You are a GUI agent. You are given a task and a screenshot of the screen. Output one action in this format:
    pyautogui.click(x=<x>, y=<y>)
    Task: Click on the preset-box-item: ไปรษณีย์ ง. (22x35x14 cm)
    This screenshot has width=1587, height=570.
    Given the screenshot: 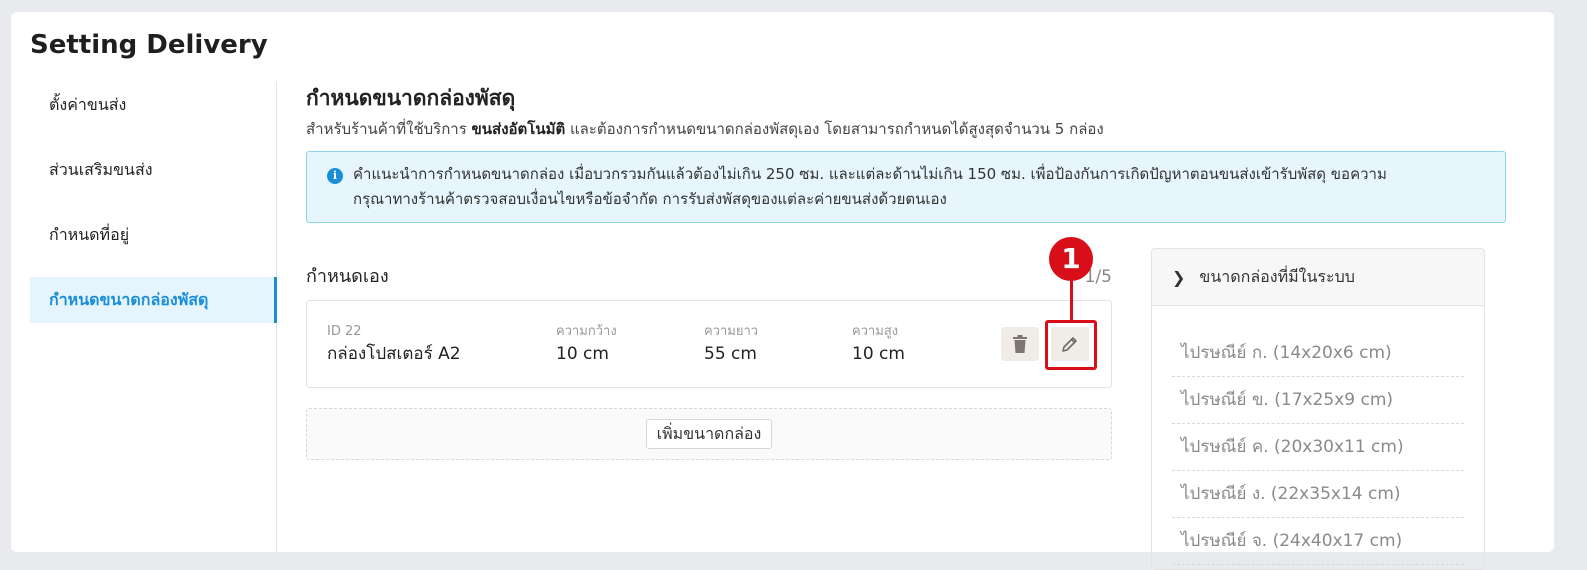 What is the action you would take?
    pyautogui.click(x=1318, y=494)
    